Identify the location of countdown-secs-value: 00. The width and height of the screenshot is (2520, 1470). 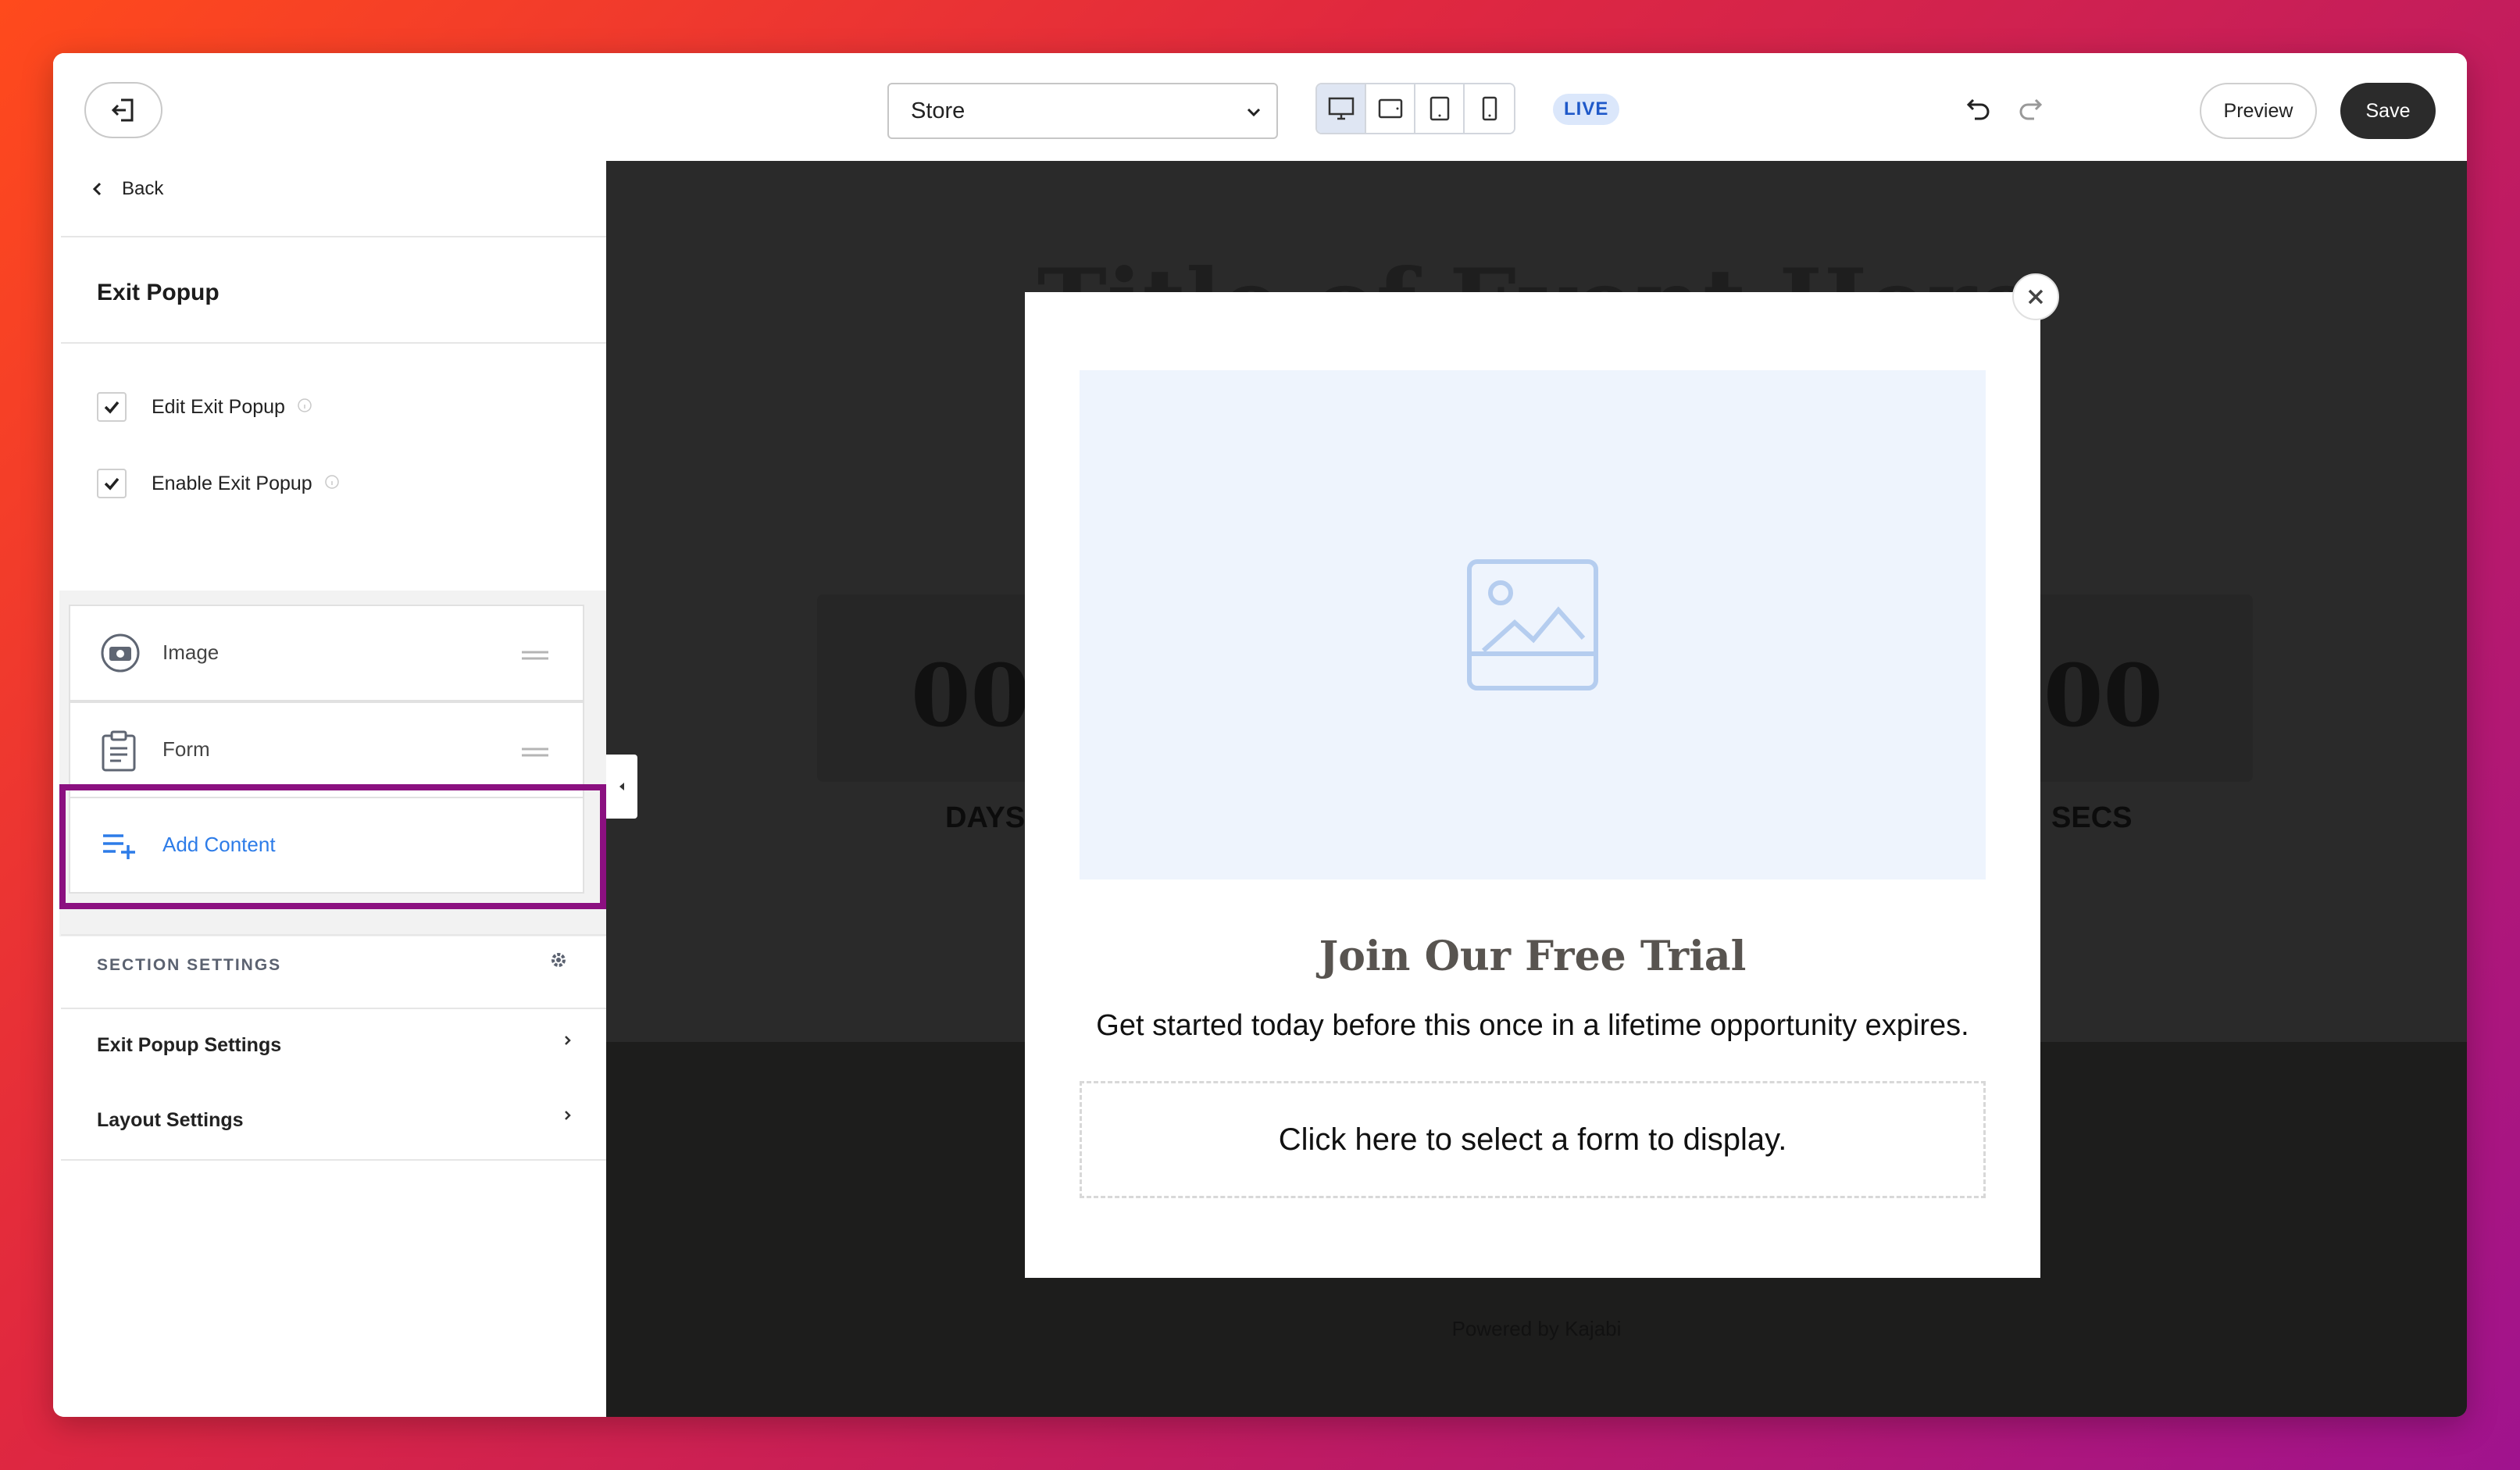
(2103, 695).